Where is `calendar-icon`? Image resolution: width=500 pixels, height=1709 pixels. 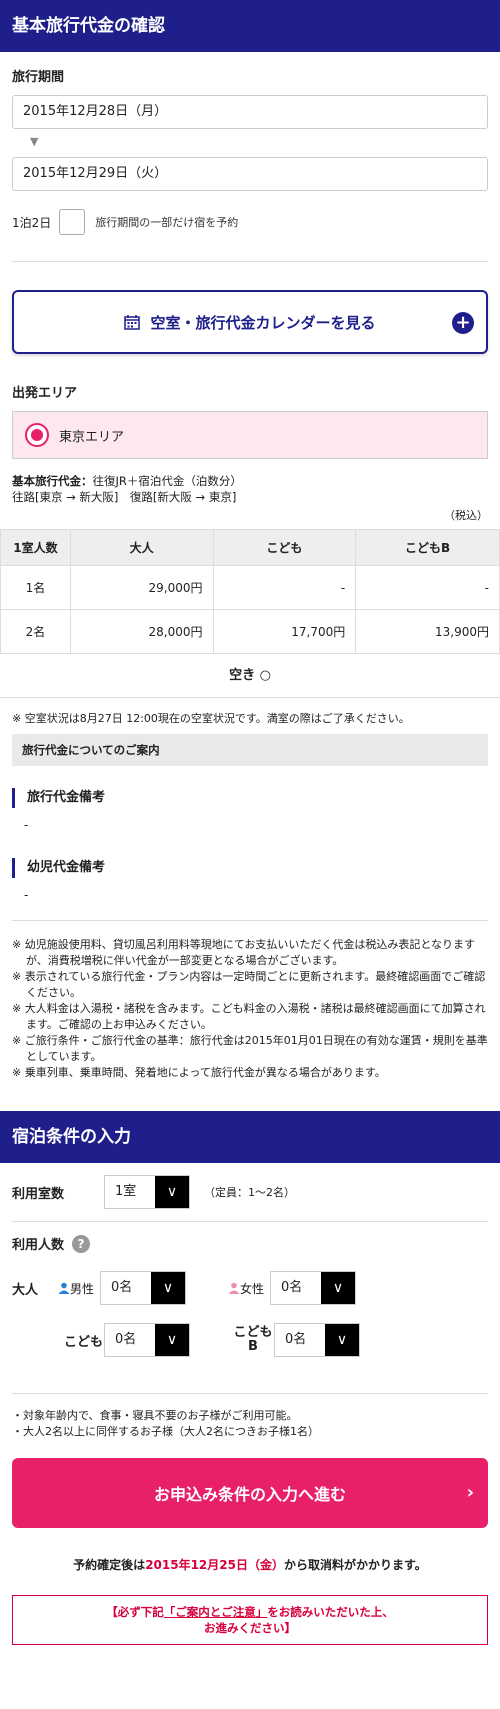
calendar-icon is located at coordinates (132, 322).